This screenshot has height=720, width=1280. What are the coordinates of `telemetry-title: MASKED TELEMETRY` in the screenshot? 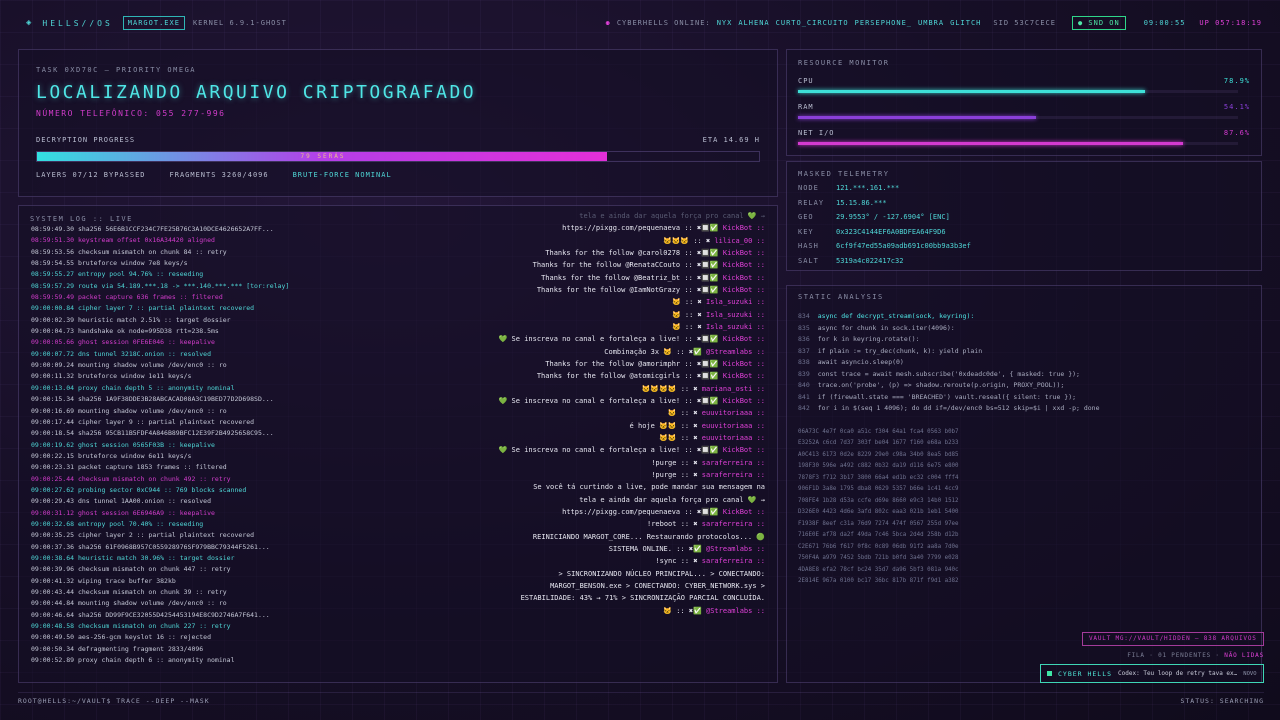 It's located at (844, 174).